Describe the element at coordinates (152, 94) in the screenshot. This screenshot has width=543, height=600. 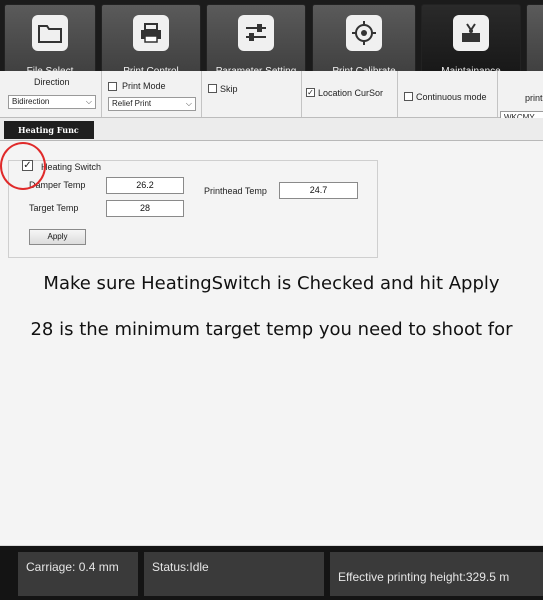
I see `print-mode-group: Print Mode Relief Print ⌵` at that location.